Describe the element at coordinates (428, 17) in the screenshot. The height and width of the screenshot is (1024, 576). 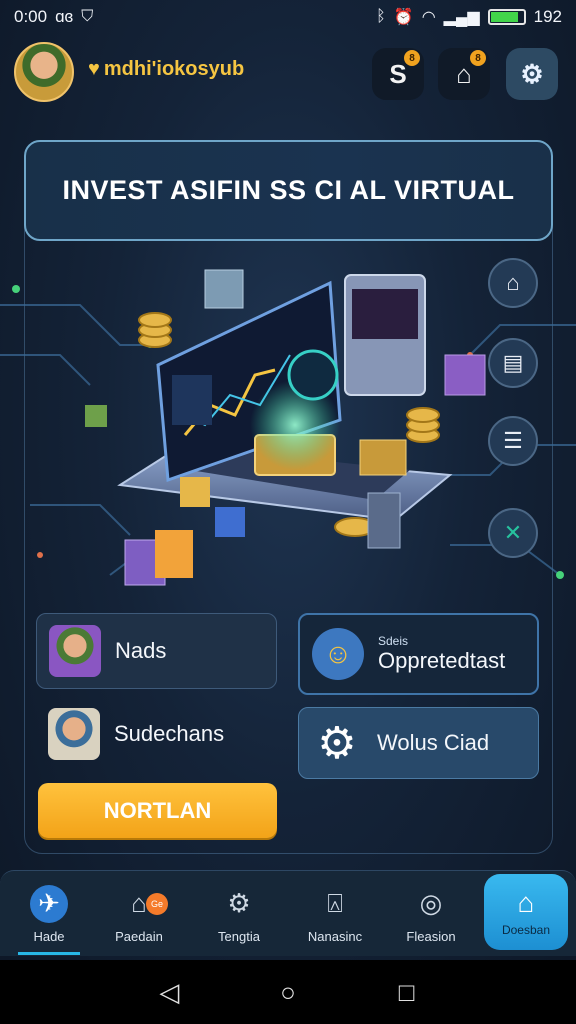
I see `wifi-icon: ◠` at that location.